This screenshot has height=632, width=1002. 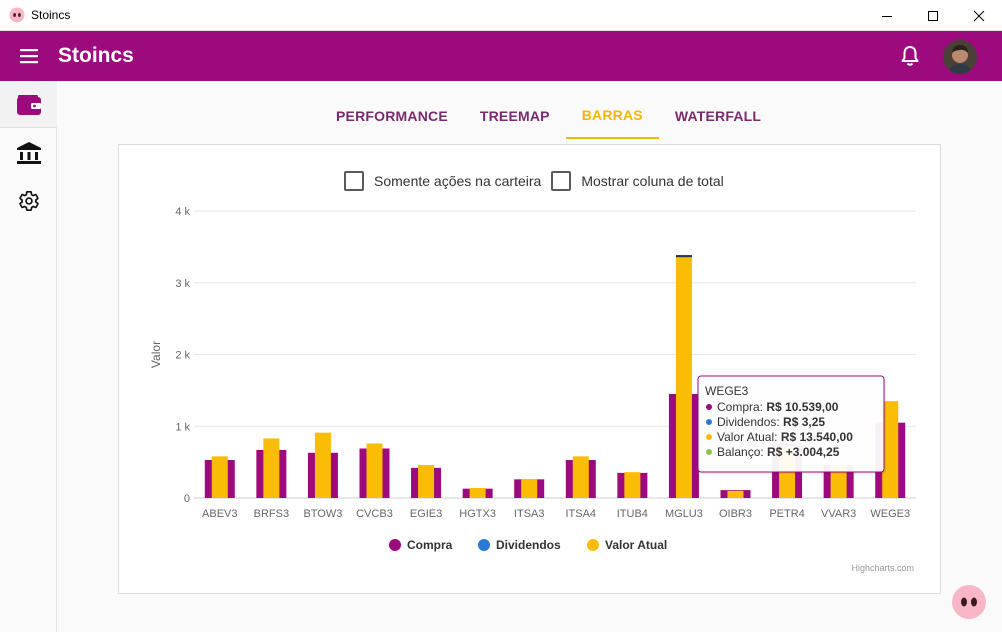 What do you see at coordinates (735, 494) in the screenshot?
I see `bar-valor-atual-oibr3` at bounding box center [735, 494].